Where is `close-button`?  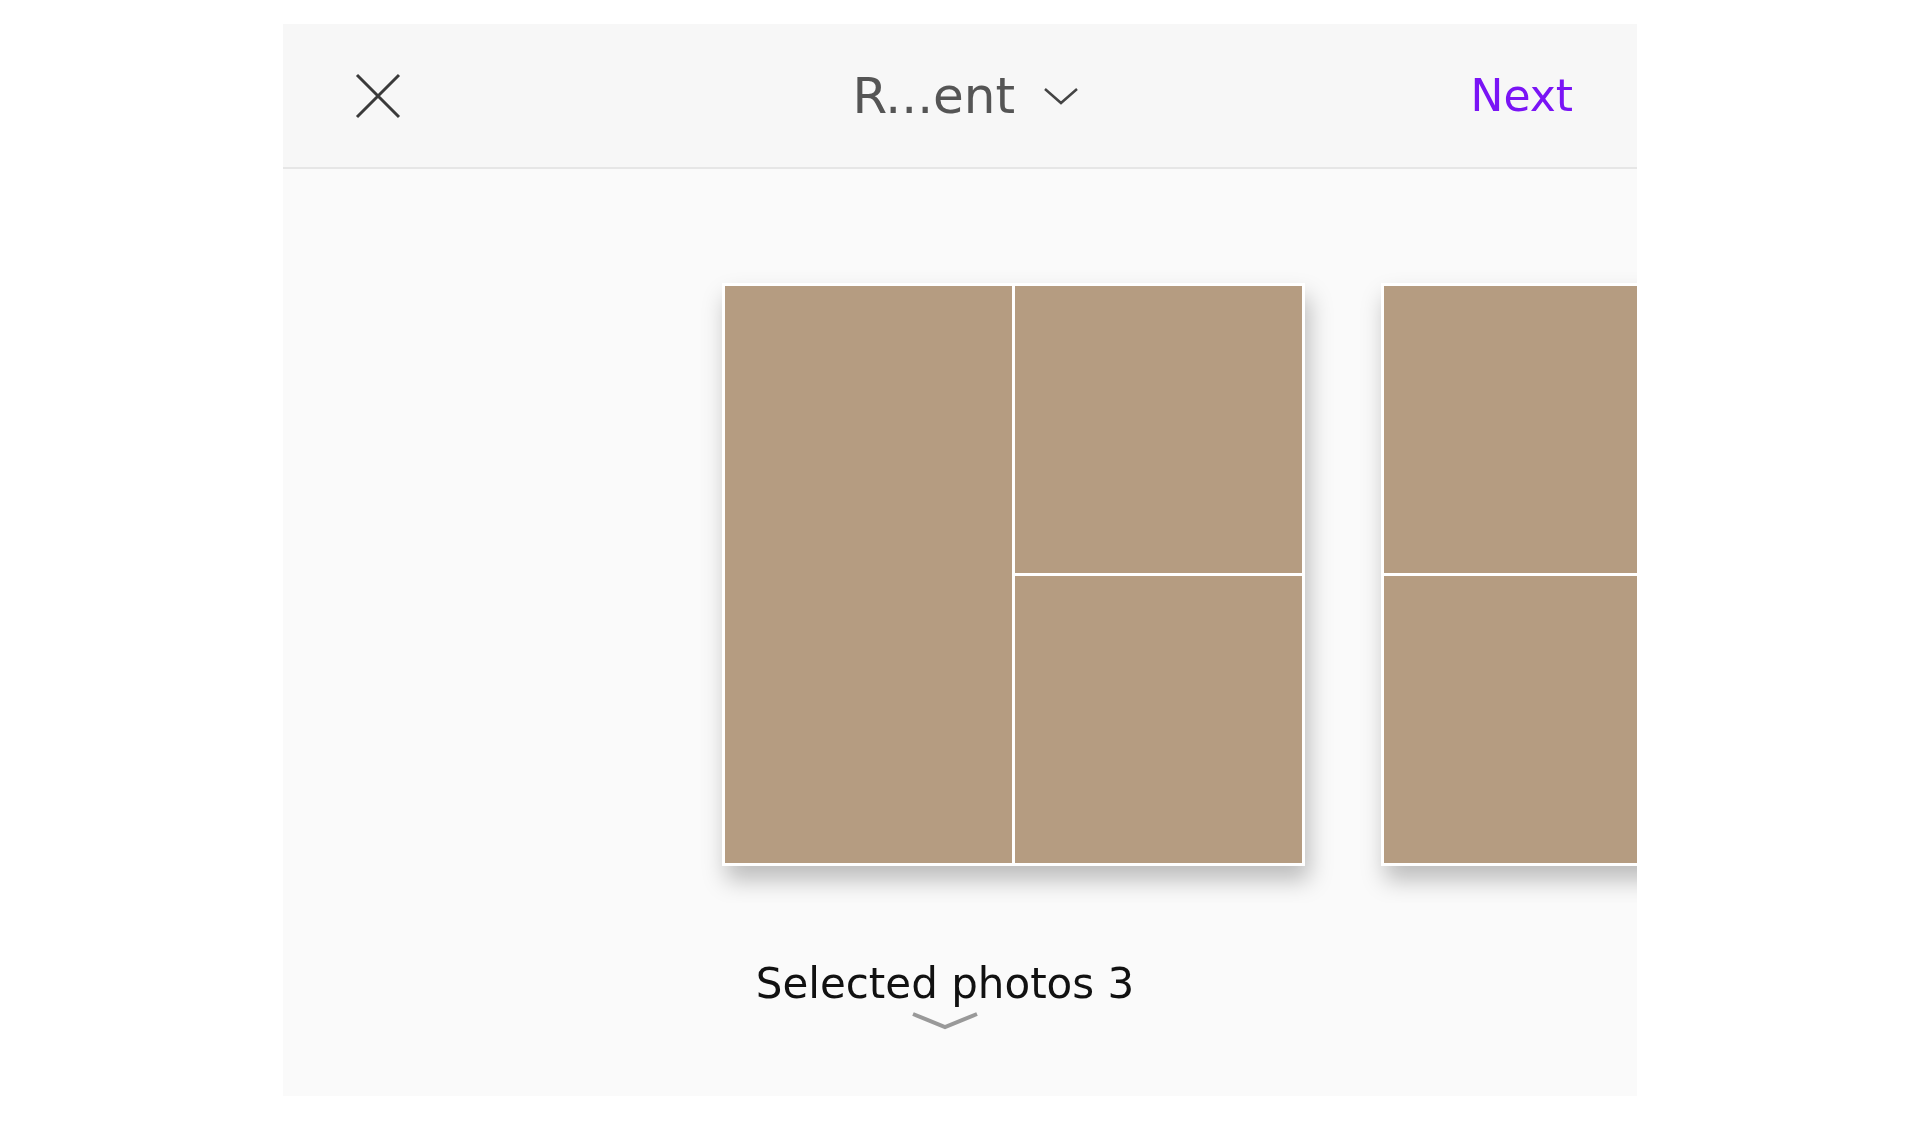 close-button is located at coordinates (378, 95).